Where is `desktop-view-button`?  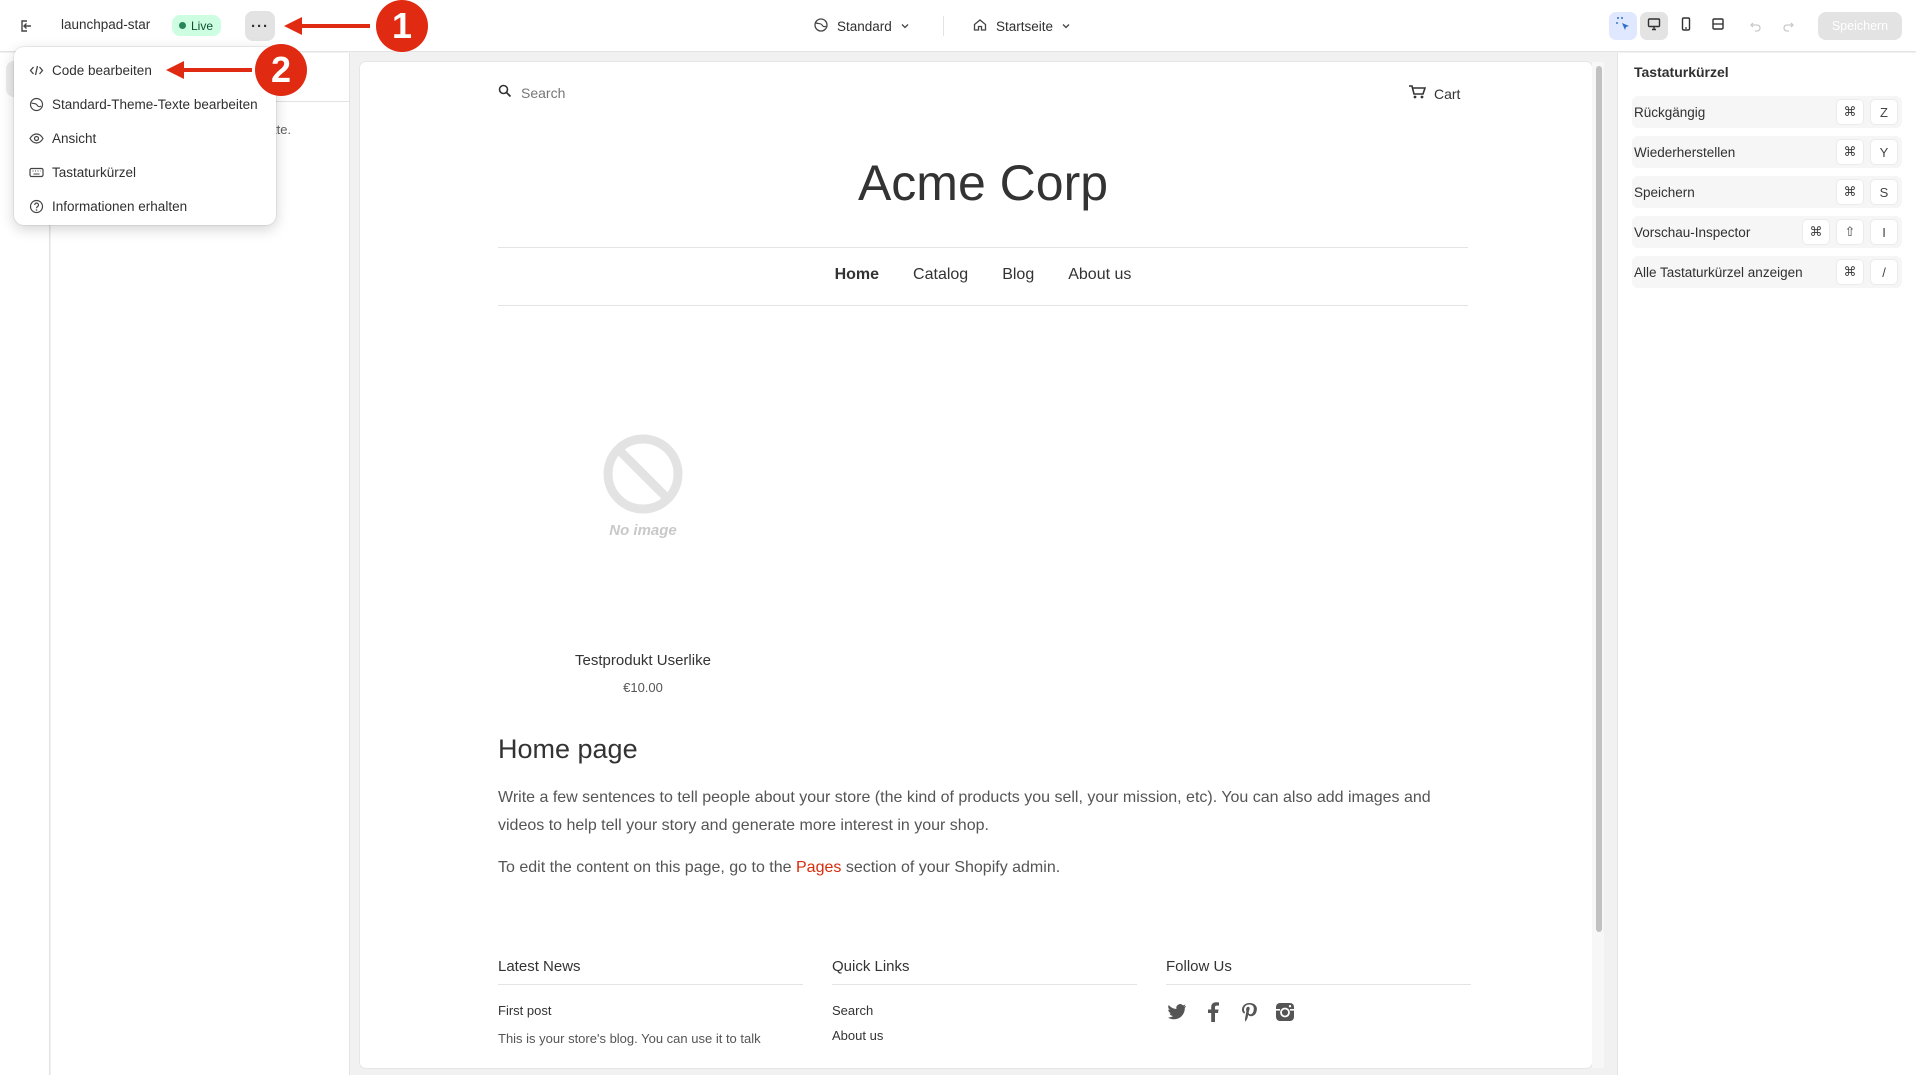 desktop-view-button is located at coordinates (1654, 26).